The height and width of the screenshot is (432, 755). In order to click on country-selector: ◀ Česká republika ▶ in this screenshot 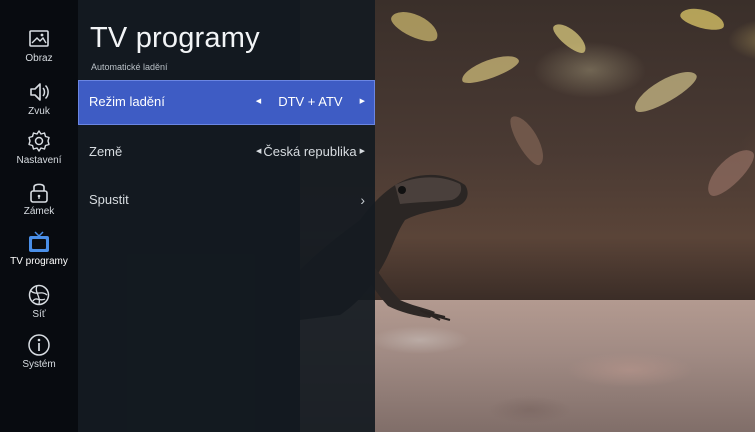, I will do `click(310, 151)`.